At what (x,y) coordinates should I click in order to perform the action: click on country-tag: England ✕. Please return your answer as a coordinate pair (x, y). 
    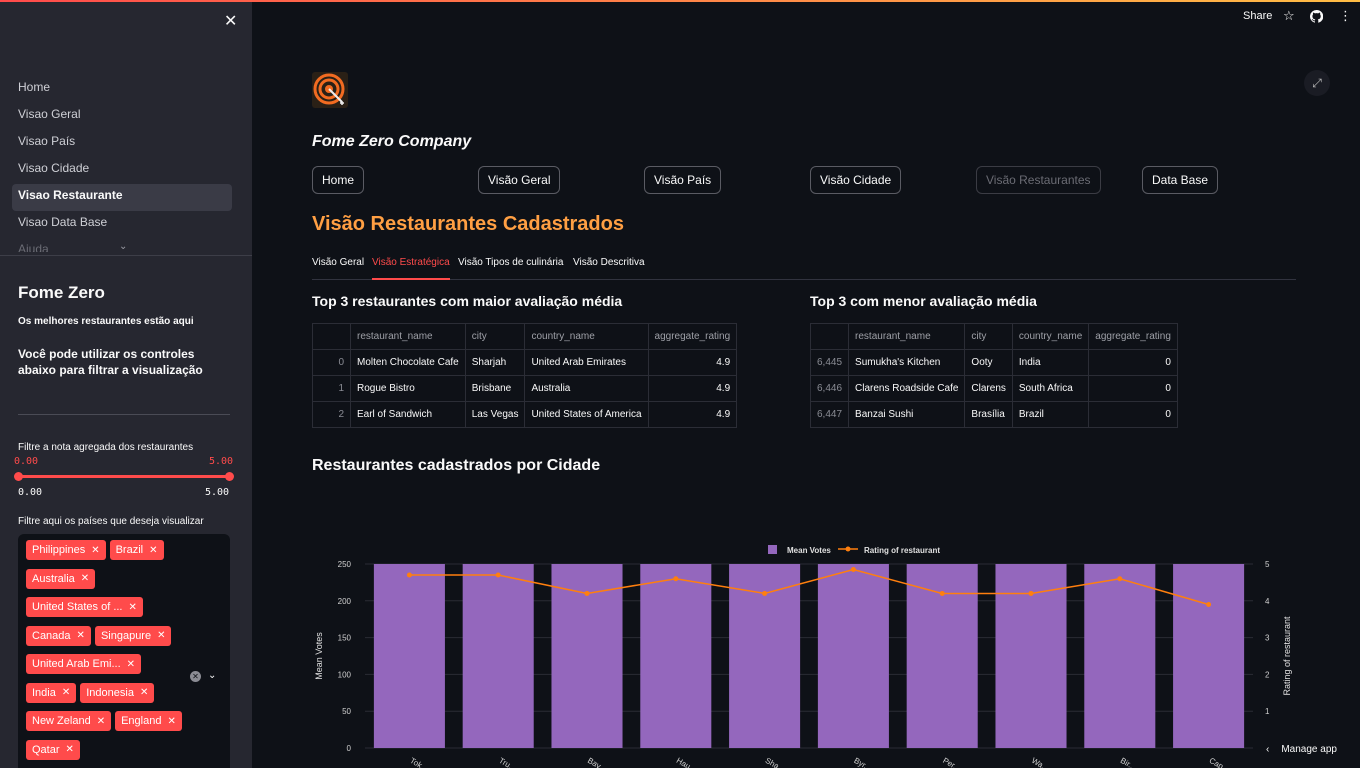
    Looking at the image, I should click on (148, 721).